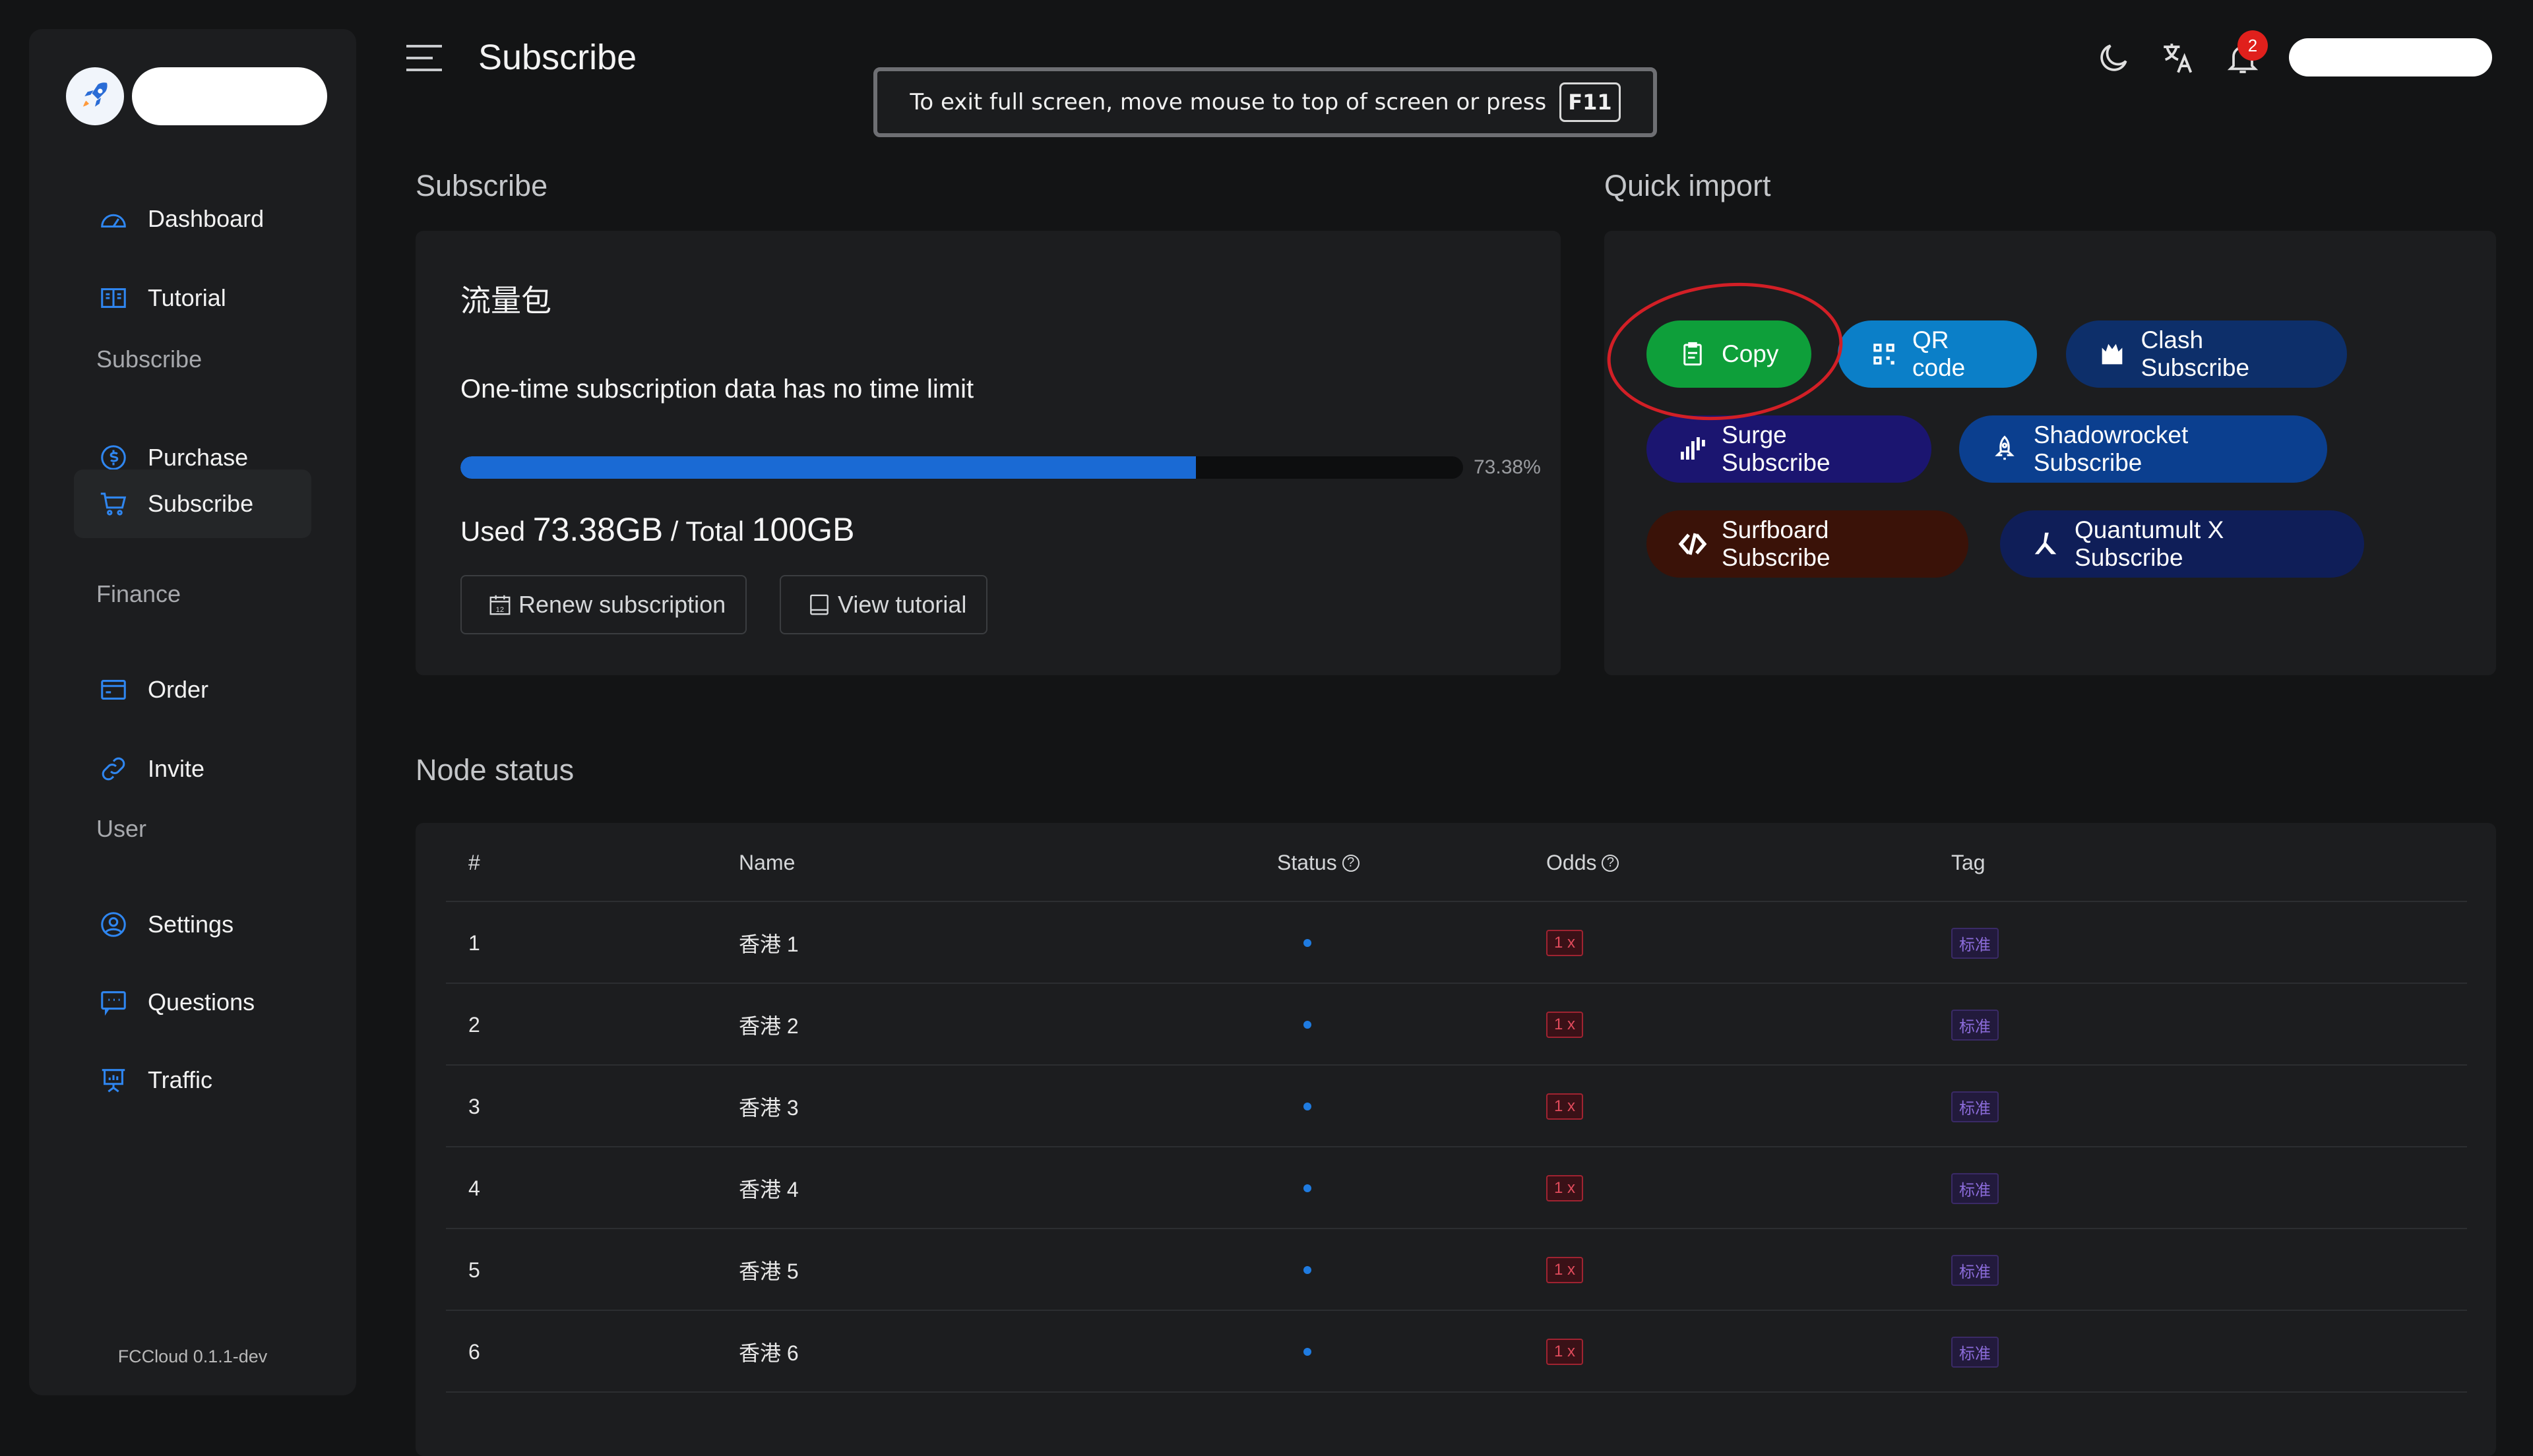 Image resolution: width=2533 pixels, height=1456 pixels. I want to click on qr-code-button: QR code, so click(1937, 354).